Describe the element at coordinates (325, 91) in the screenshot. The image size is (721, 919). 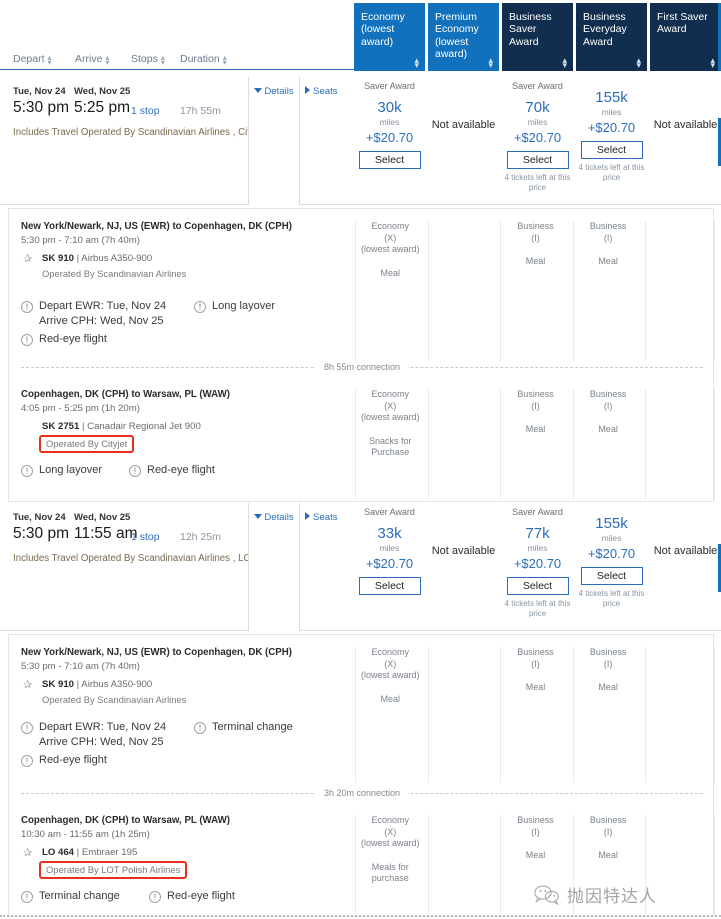
I see `seats-label: Seats` at that location.